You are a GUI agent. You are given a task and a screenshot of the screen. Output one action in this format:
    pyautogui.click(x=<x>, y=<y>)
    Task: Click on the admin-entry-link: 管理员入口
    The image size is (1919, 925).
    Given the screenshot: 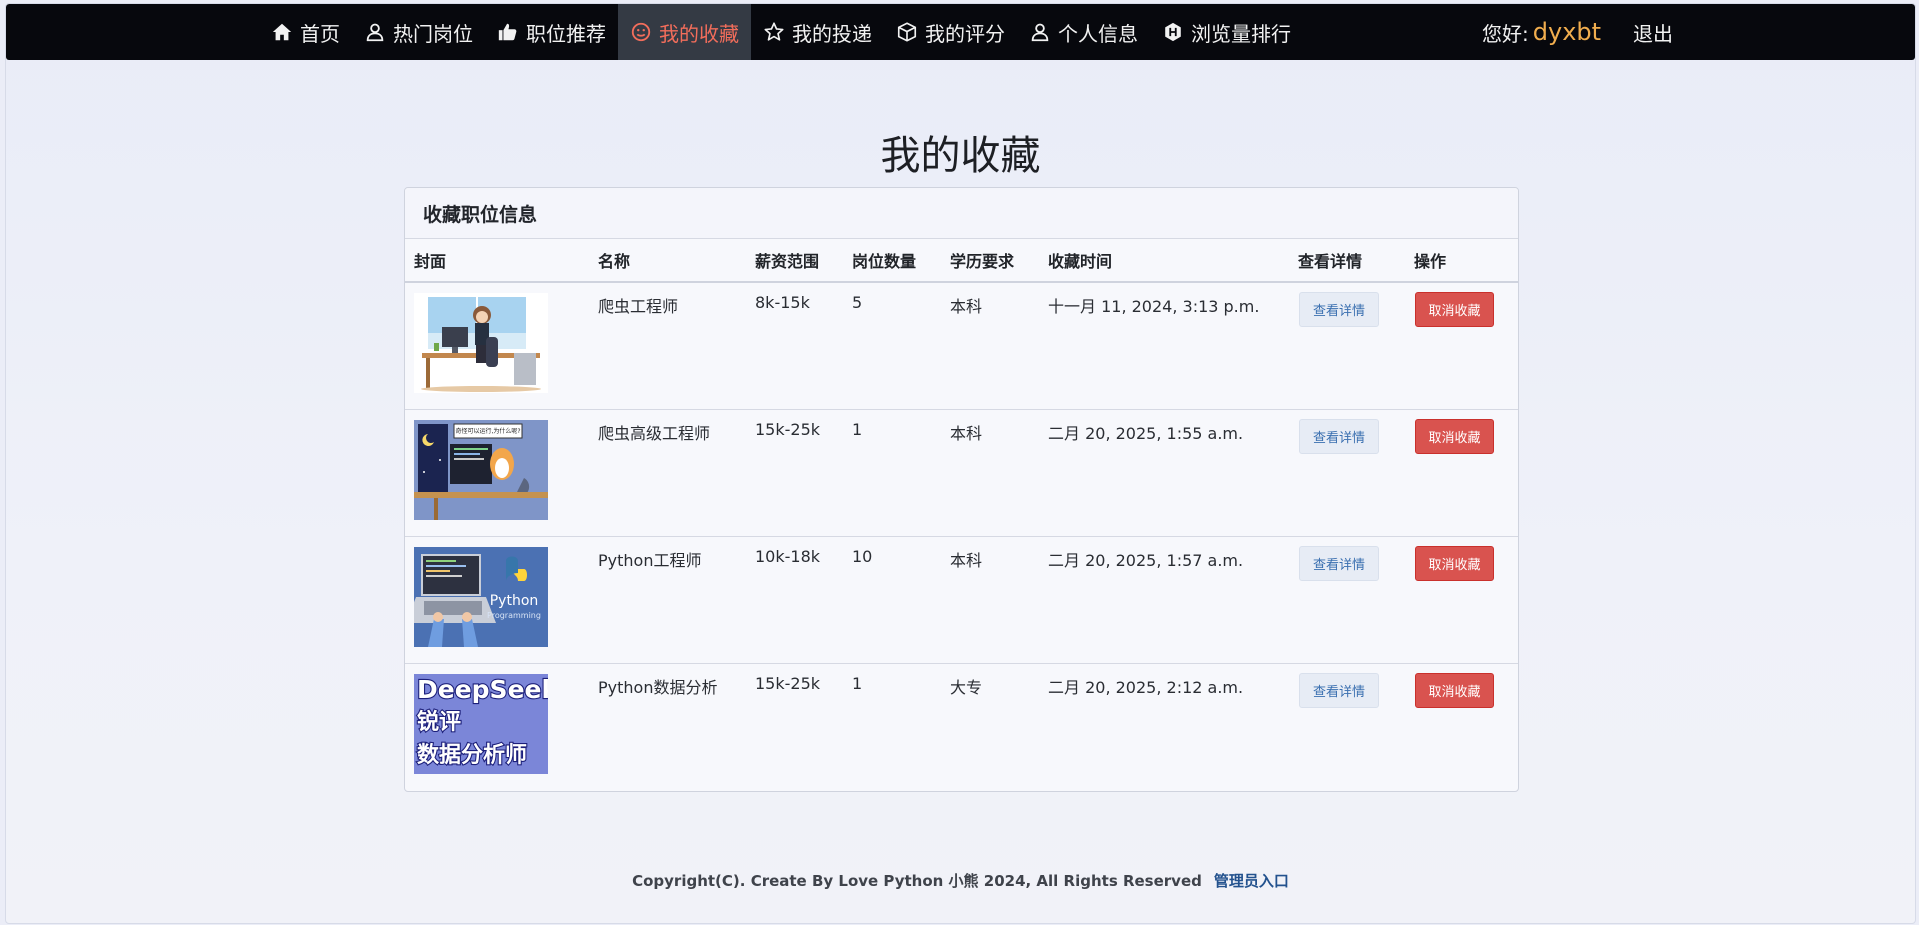 What is the action you would take?
    pyautogui.click(x=1251, y=881)
    